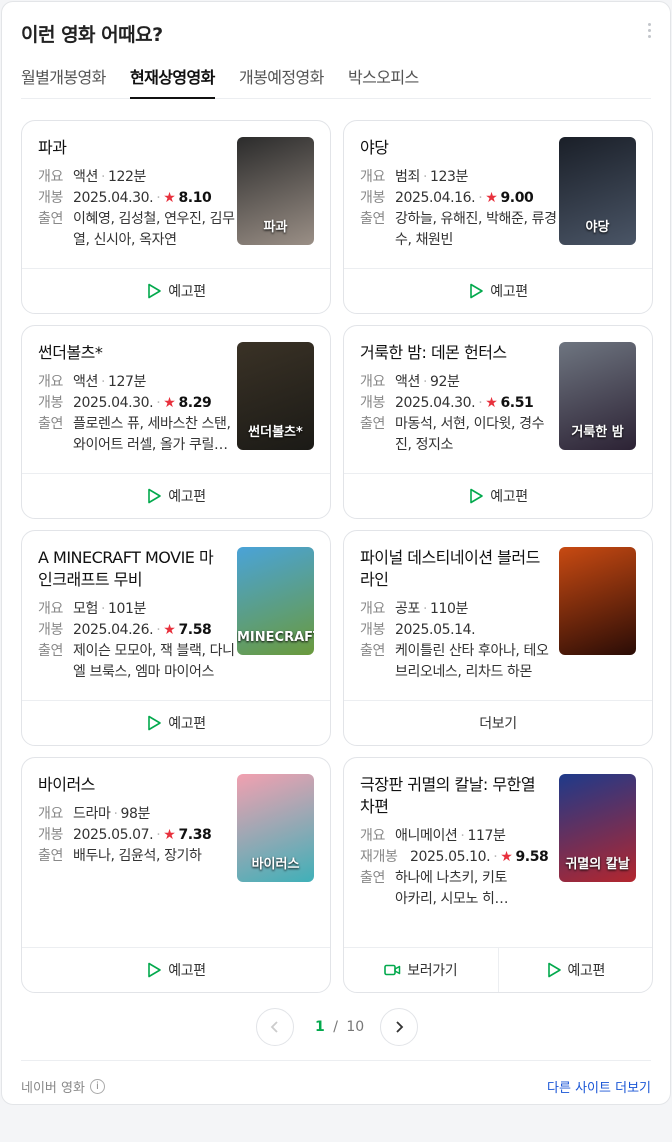 Image resolution: width=672 pixels, height=1142 pixels. I want to click on movie-poster: 귀멸의 칼날, so click(597, 828).